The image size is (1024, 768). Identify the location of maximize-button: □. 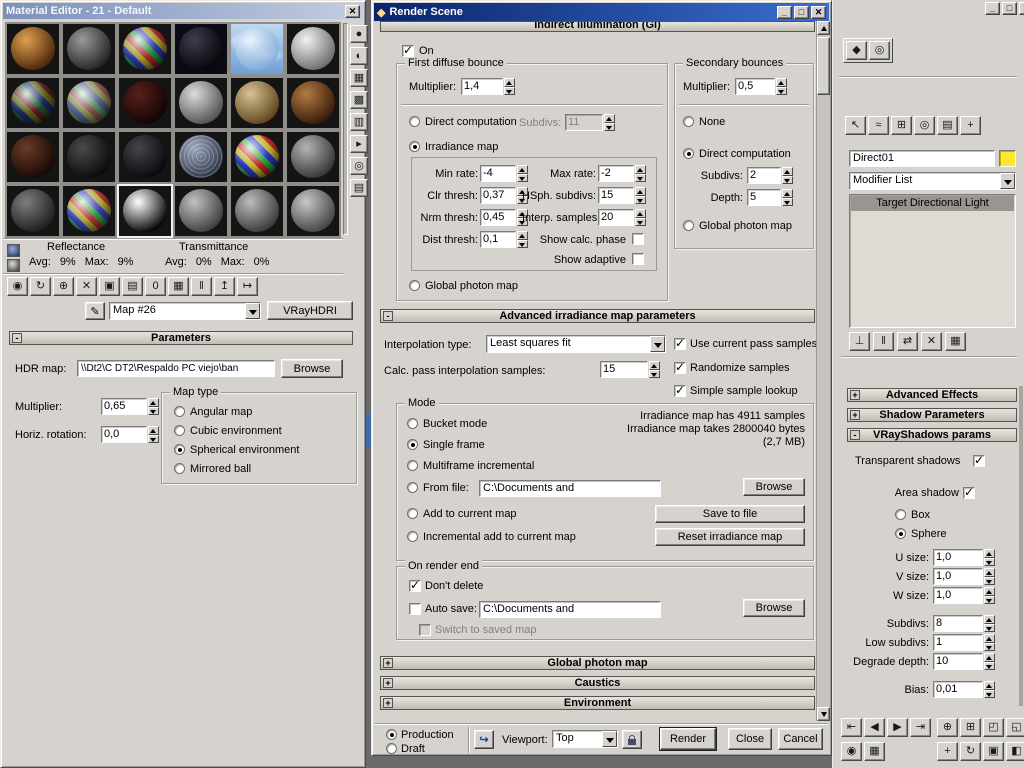
(1009, 8).